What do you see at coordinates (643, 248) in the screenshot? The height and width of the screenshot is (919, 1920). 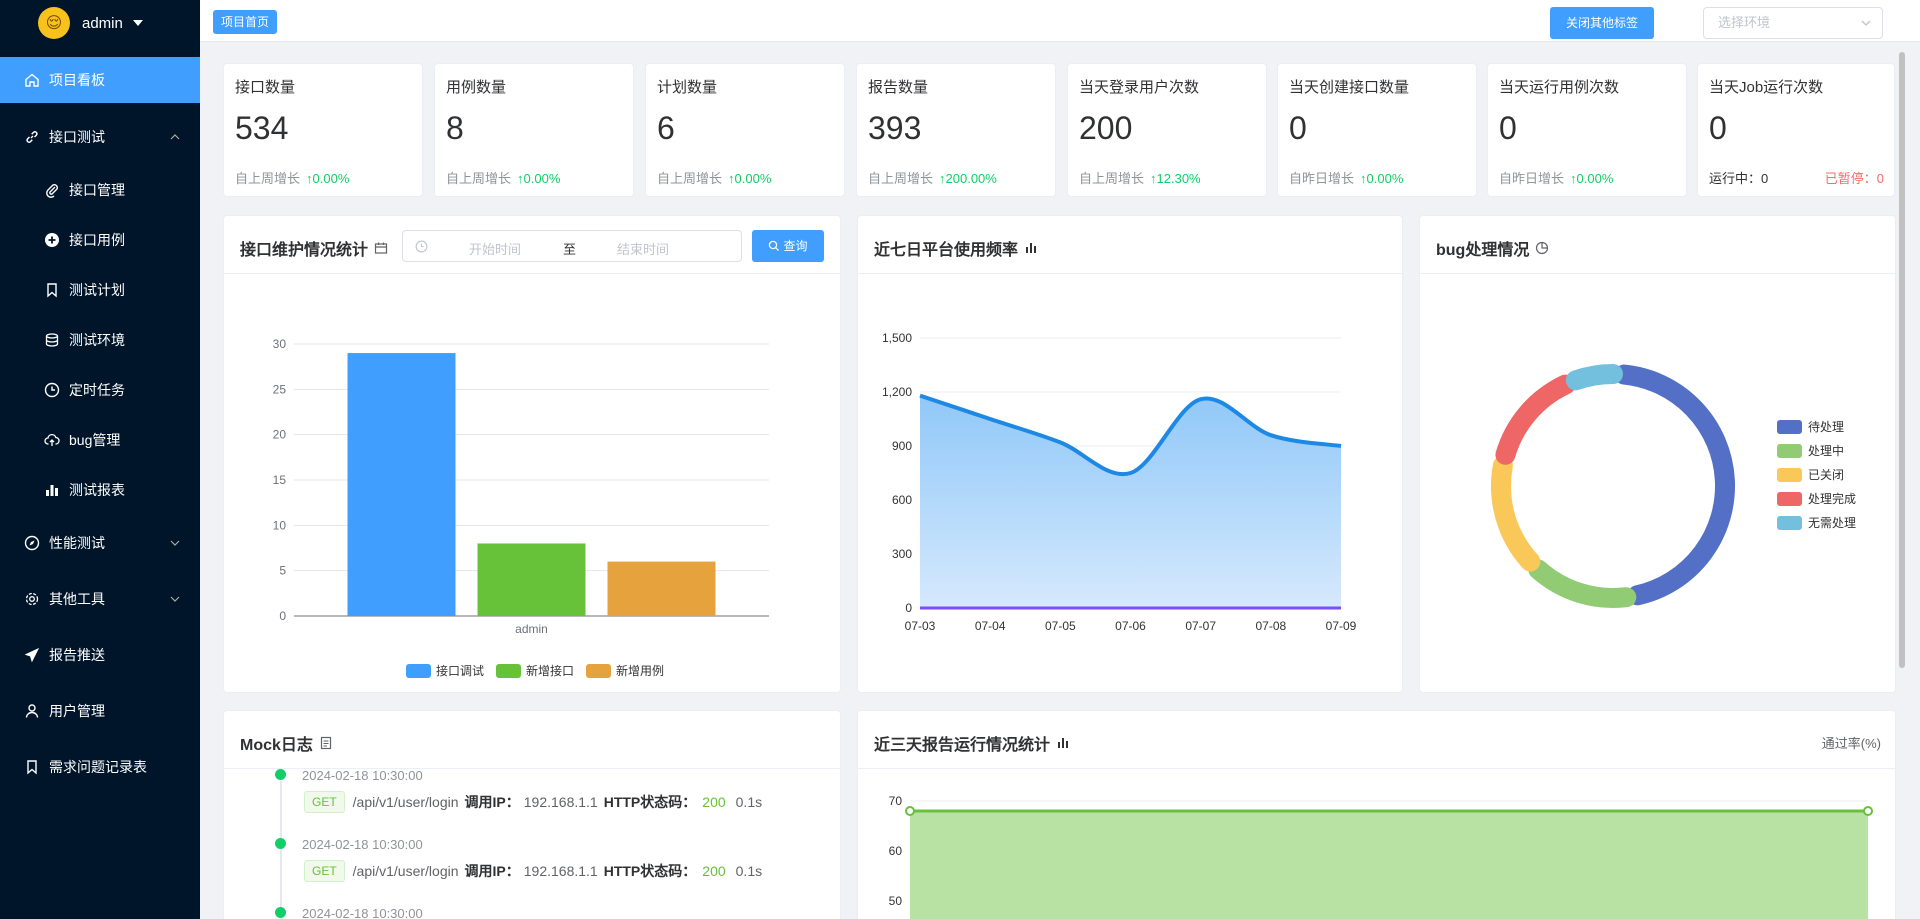 I see `end-time-input: 结束时间` at bounding box center [643, 248].